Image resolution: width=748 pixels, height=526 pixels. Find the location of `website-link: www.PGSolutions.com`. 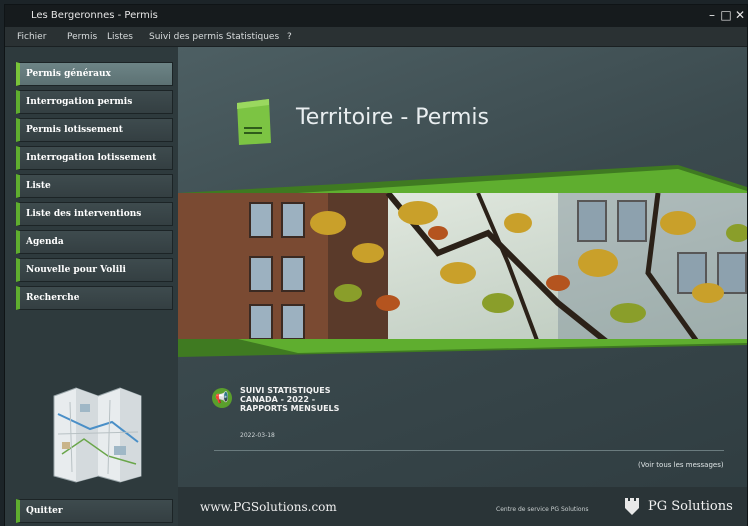

website-link: www.PGSolutions.com is located at coordinates (268, 507).